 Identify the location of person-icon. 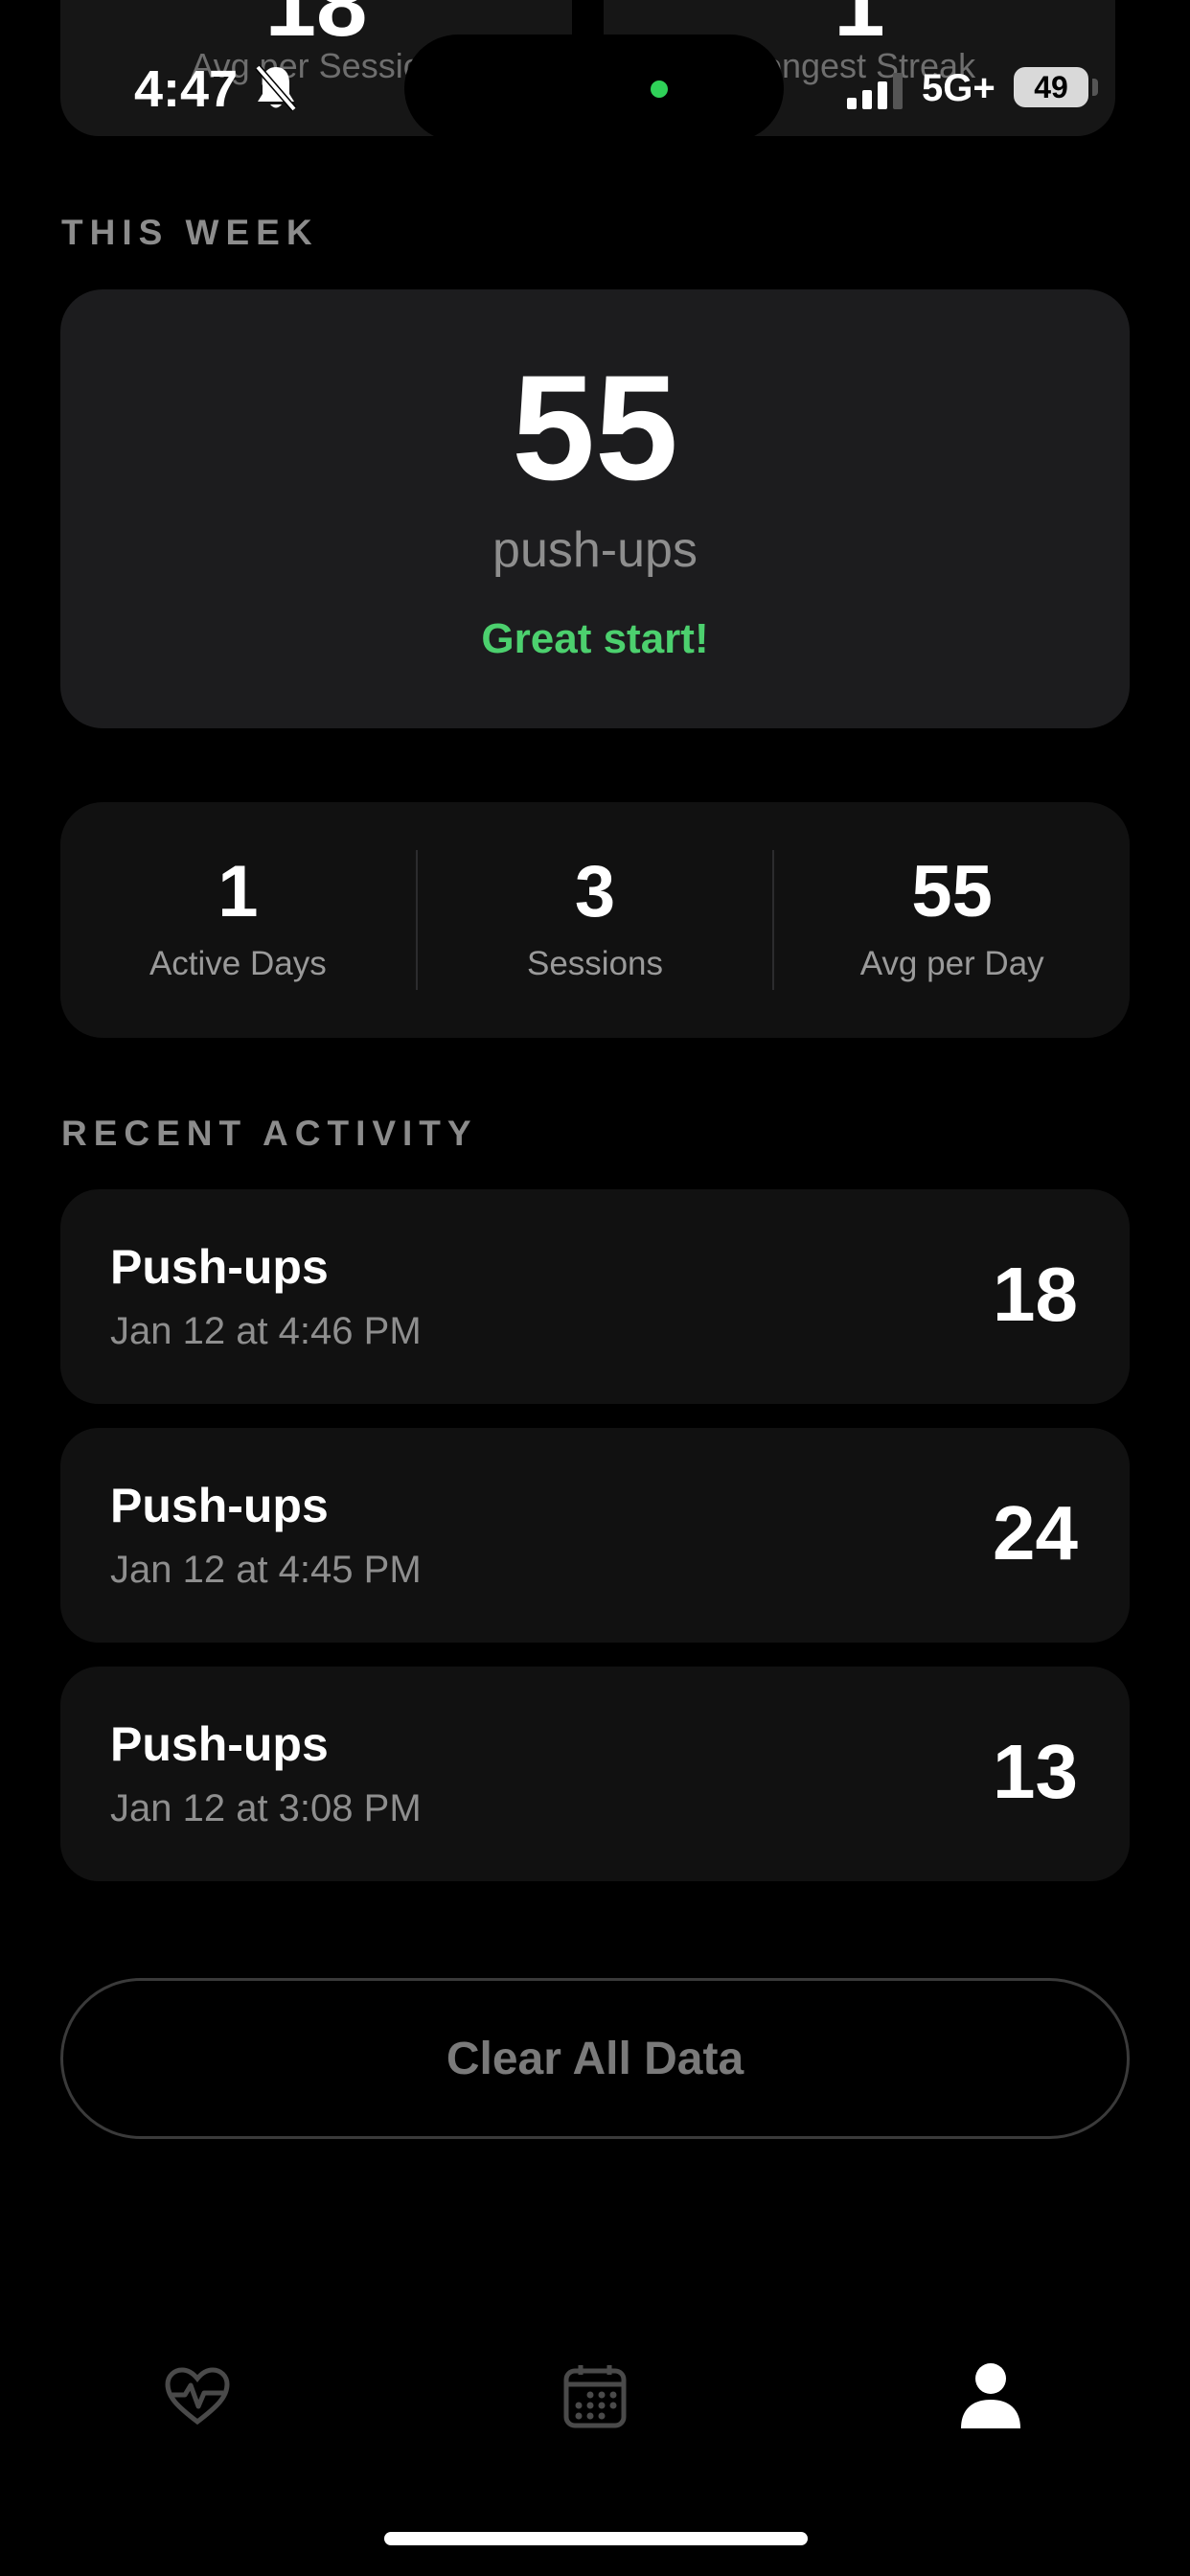
(990, 2395).